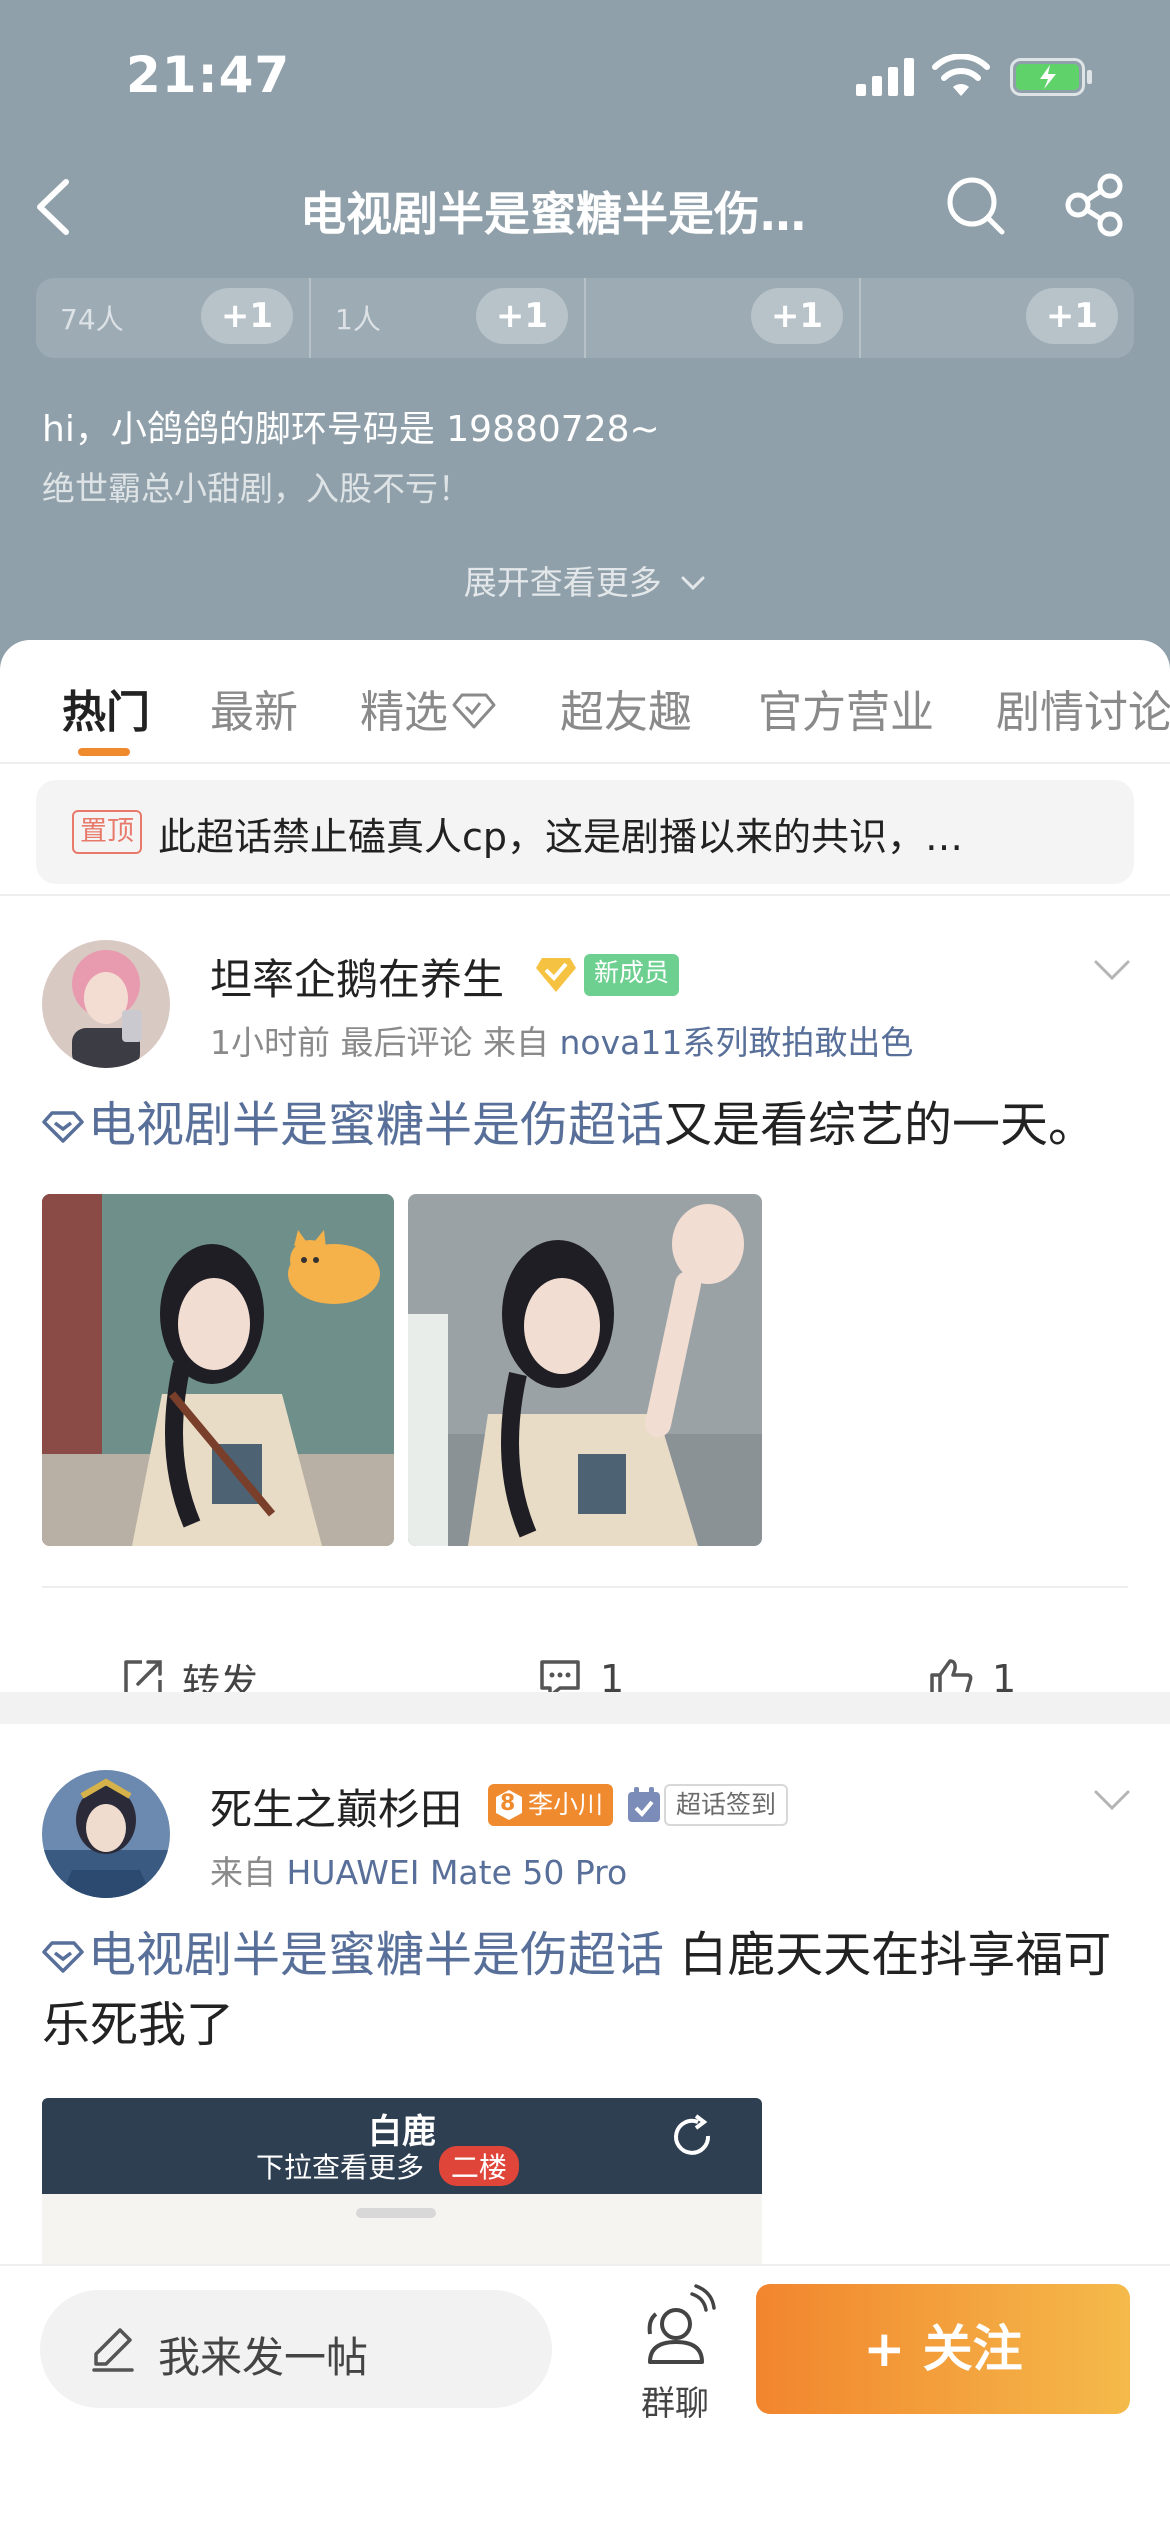 This screenshot has width=1170, height=2532. I want to click on fan-level: 8, so click(508, 1803).